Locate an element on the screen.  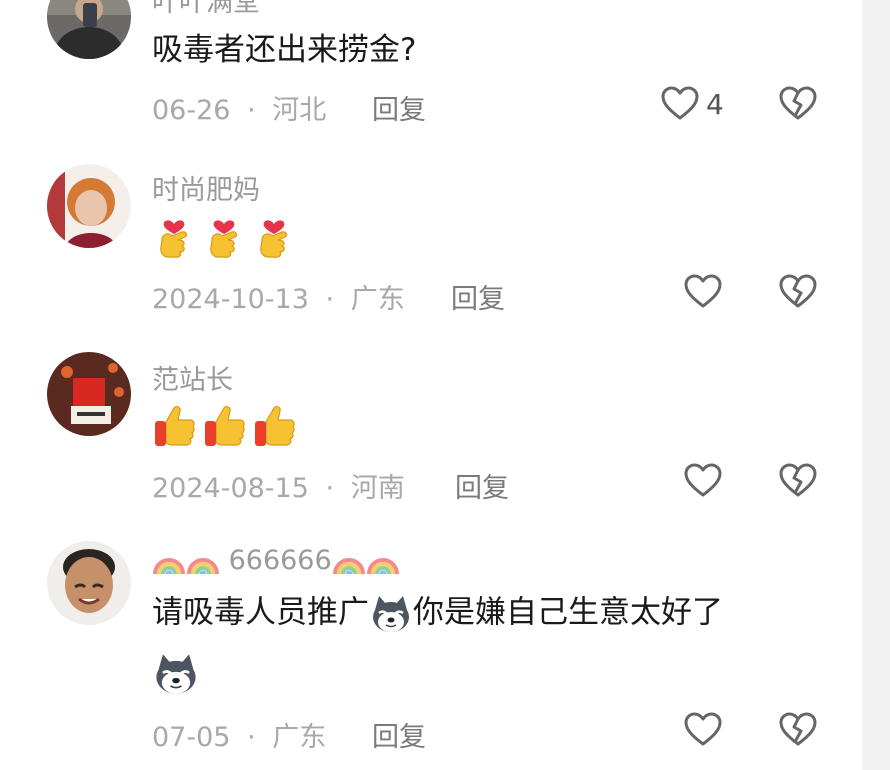
comment-date: 2024-10-13 is located at coordinates (230, 299).